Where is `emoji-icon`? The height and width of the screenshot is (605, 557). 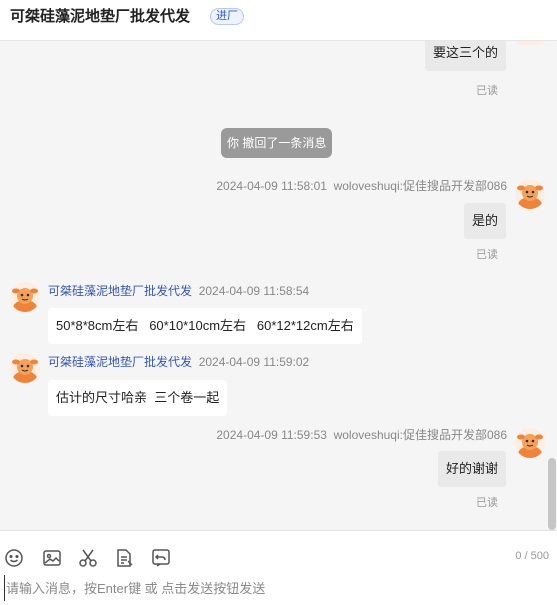 emoji-icon is located at coordinates (14, 558).